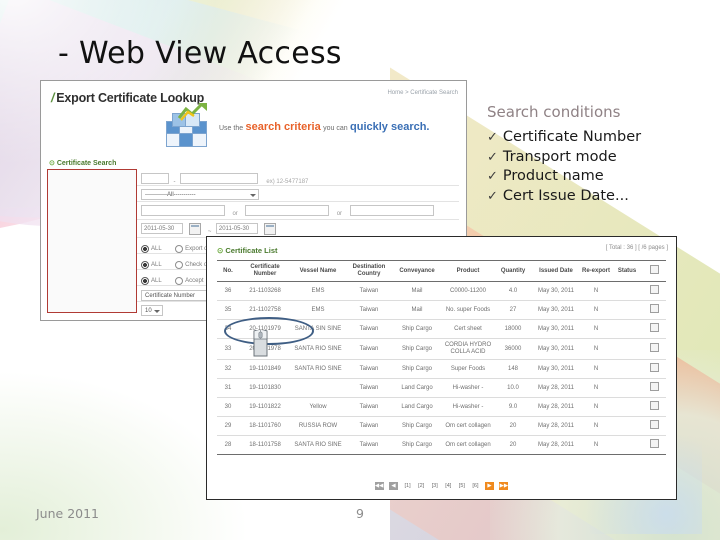 This screenshot has width=720, height=540. I want to click on show-results-field-group: 10, so click(152, 311).